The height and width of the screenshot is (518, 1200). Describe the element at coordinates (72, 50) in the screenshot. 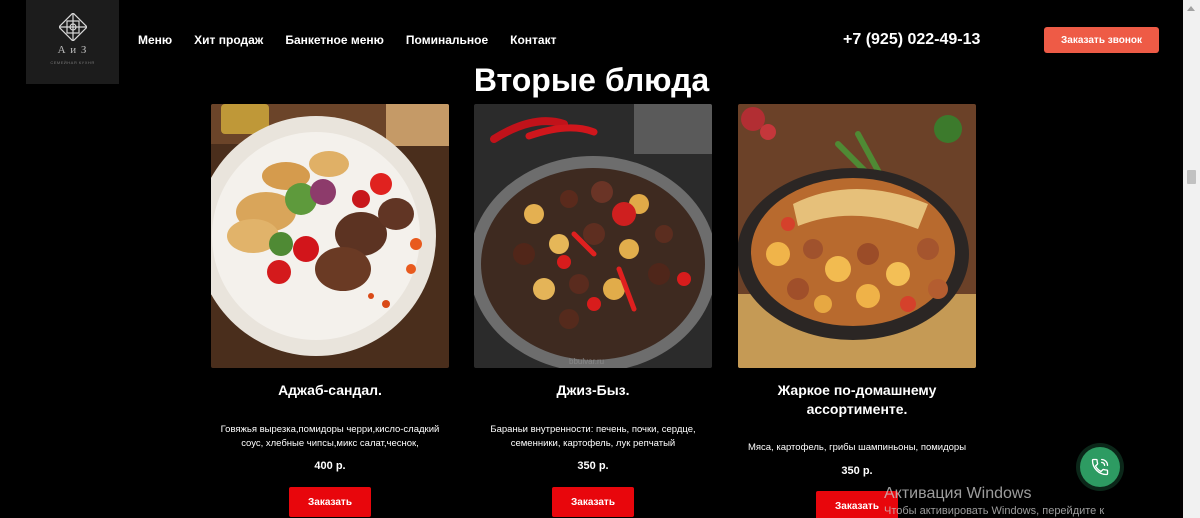

I see `logo-text: А и З` at that location.